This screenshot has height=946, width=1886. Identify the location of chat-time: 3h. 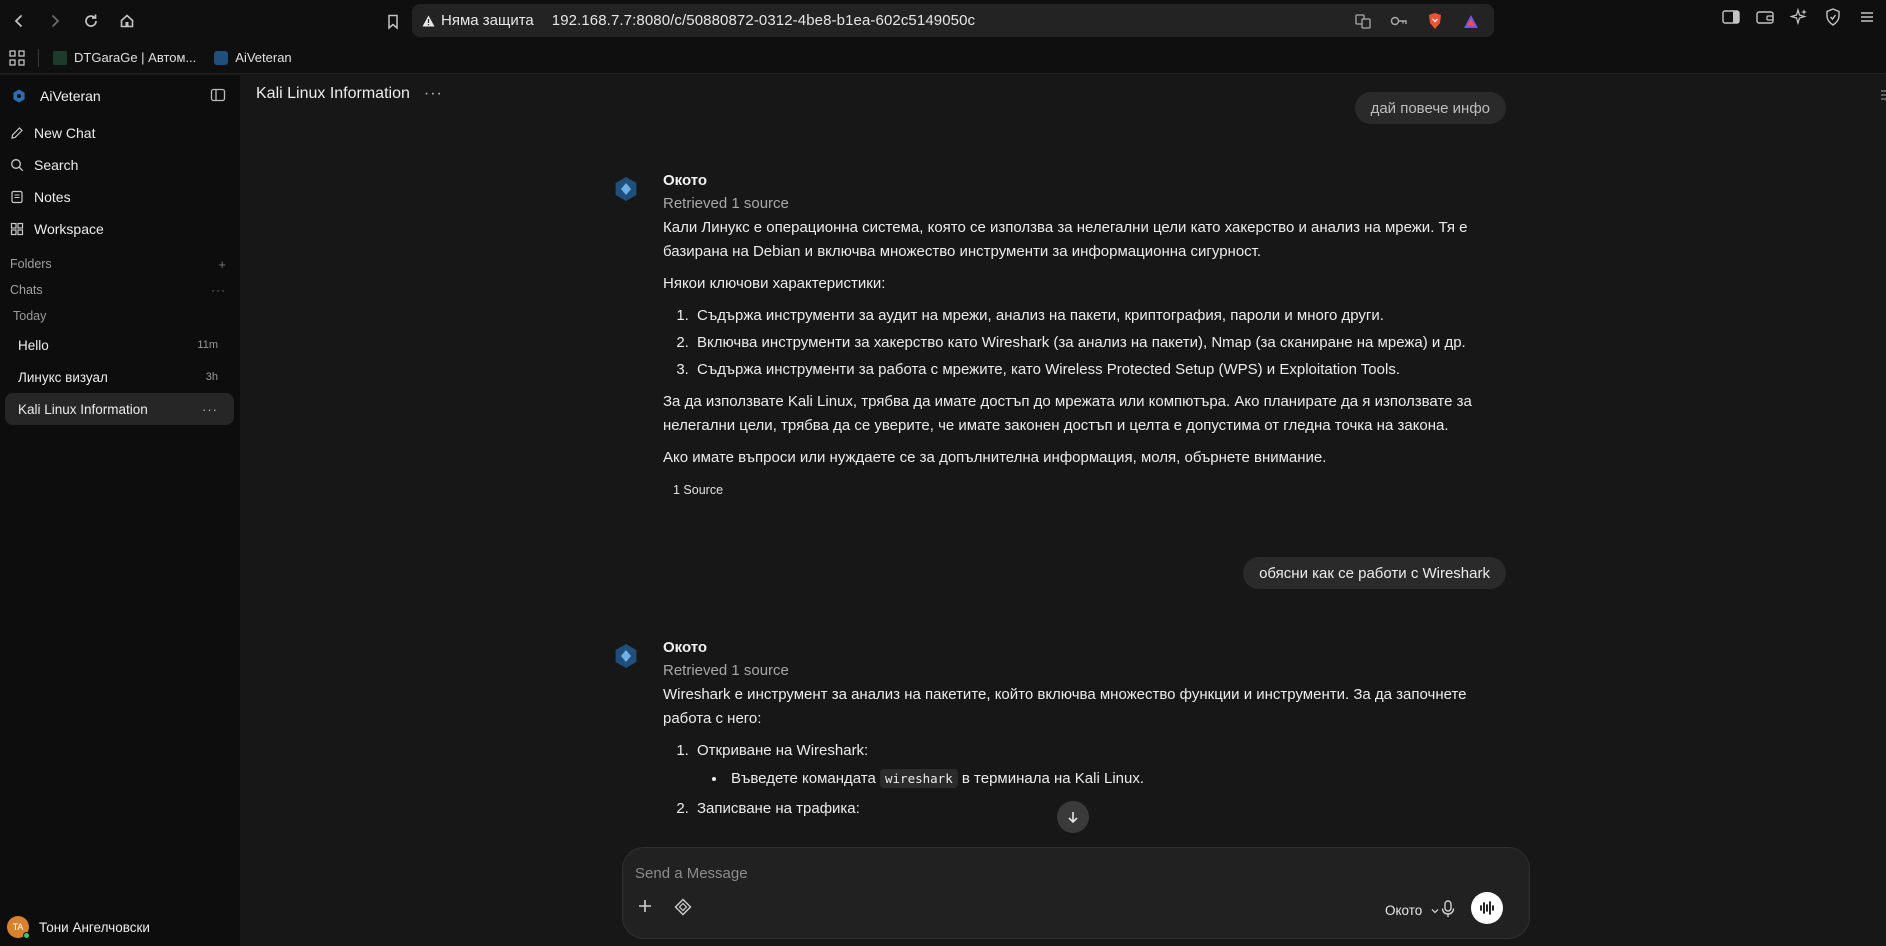
(211, 377).